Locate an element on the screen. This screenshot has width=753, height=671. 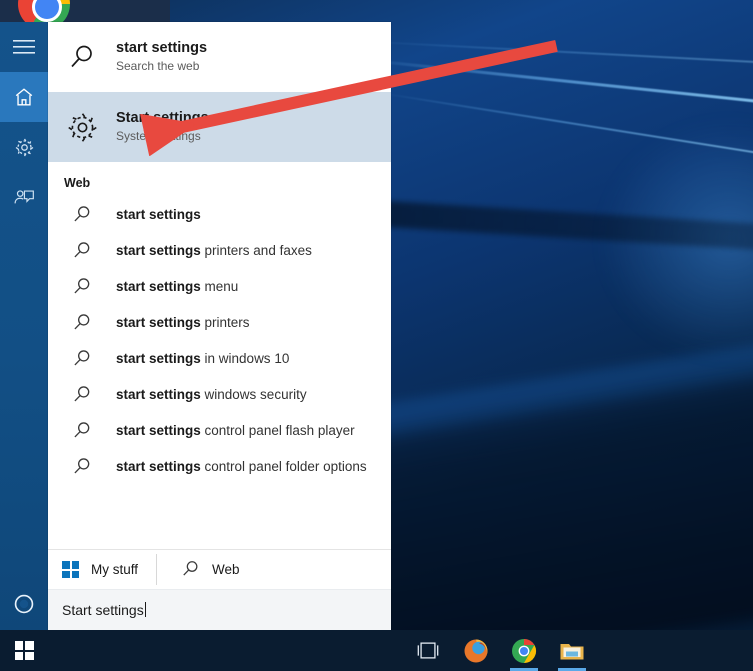
windows-start-icon is located at coordinates (24, 650).